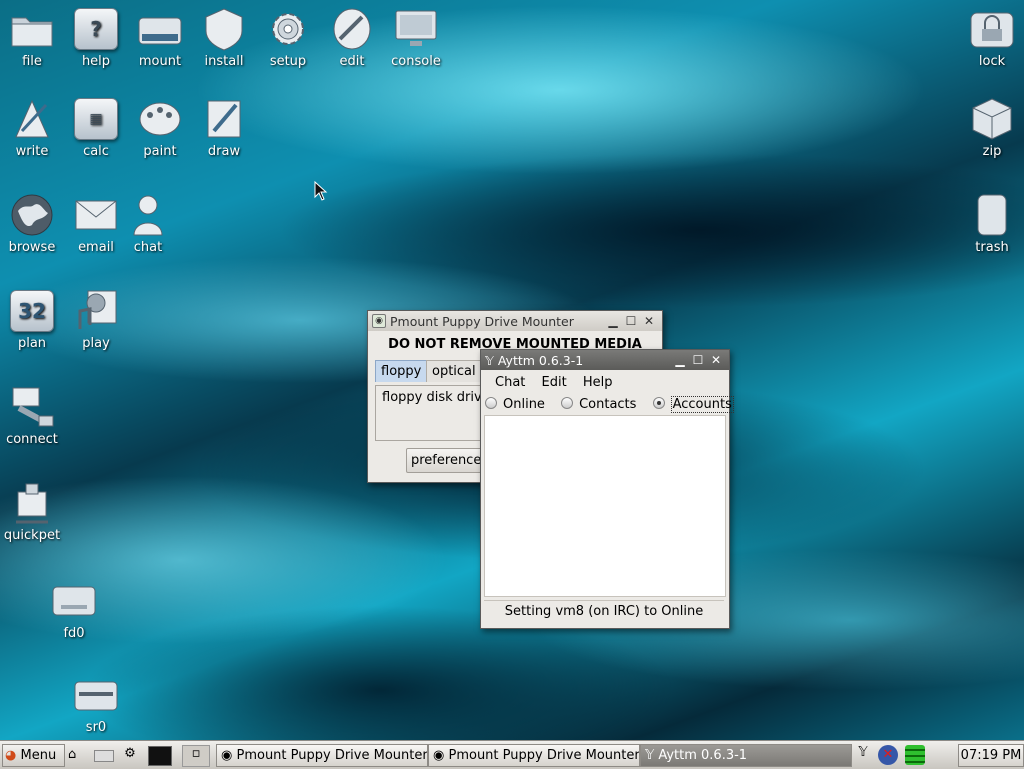 This screenshot has height=769, width=1024. What do you see at coordinates (482, 321) in the screenshot?
I see `pmount-title: Pmount Puppy Drive Mounter` at bounding box center [482, 321].